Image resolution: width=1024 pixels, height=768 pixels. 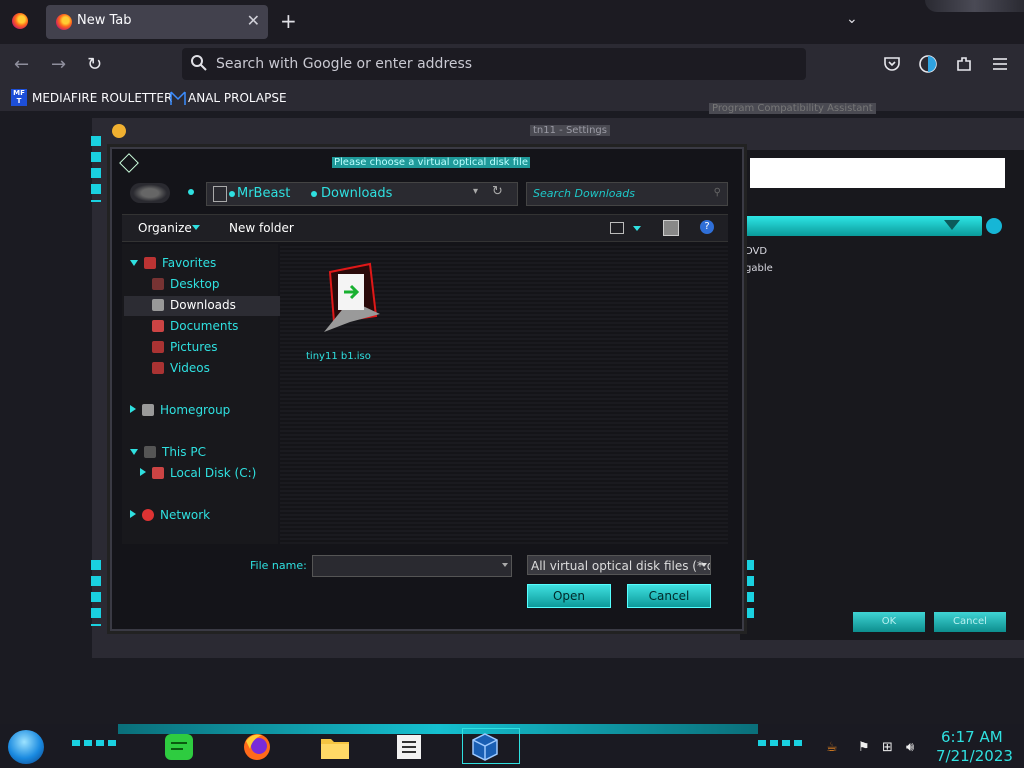 I want to click on action-center-flag-icon: ⚑, so click(x=864, y=747).